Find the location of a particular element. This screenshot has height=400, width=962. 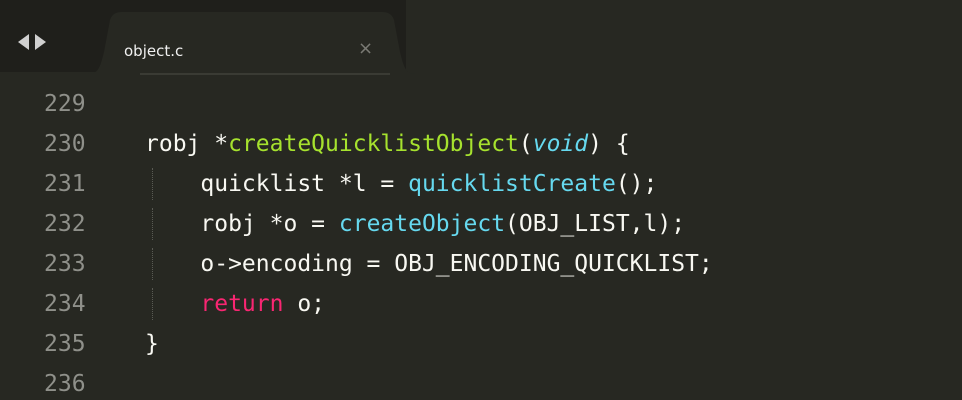

code-token: } is located at coordinates (152, 344).